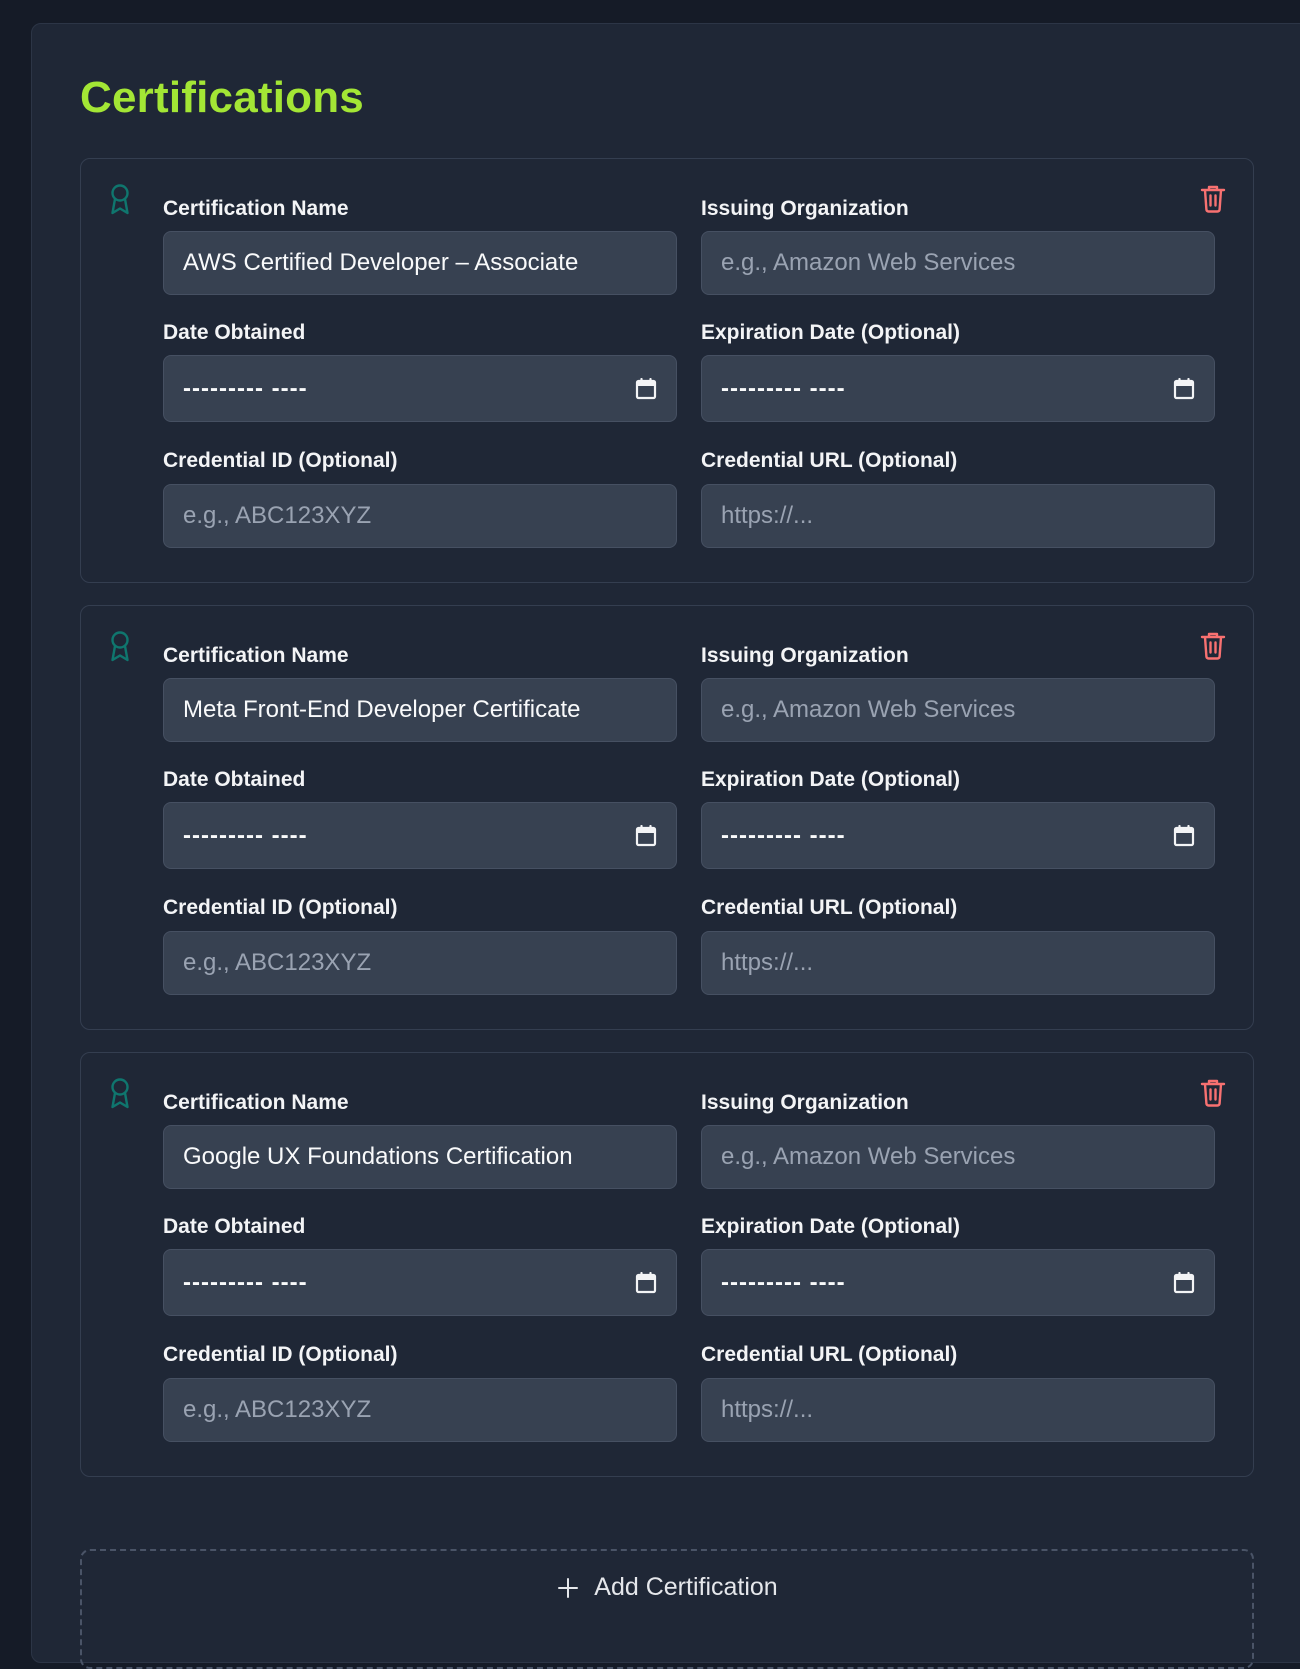  I want to click on certification-name-input: Meta Front-End Developer Certificate, so click(420, 710).